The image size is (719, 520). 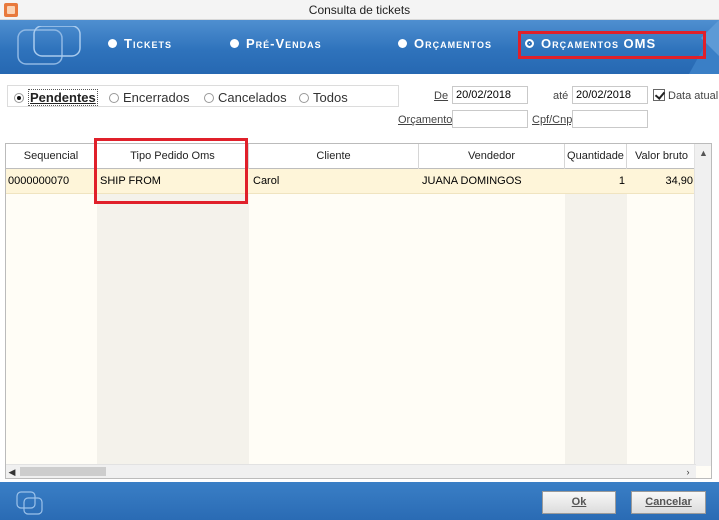 What do you see at coordinates (490, 119) in the screenshot?
I see `orcamento-input` at bounding box center [490, 119].